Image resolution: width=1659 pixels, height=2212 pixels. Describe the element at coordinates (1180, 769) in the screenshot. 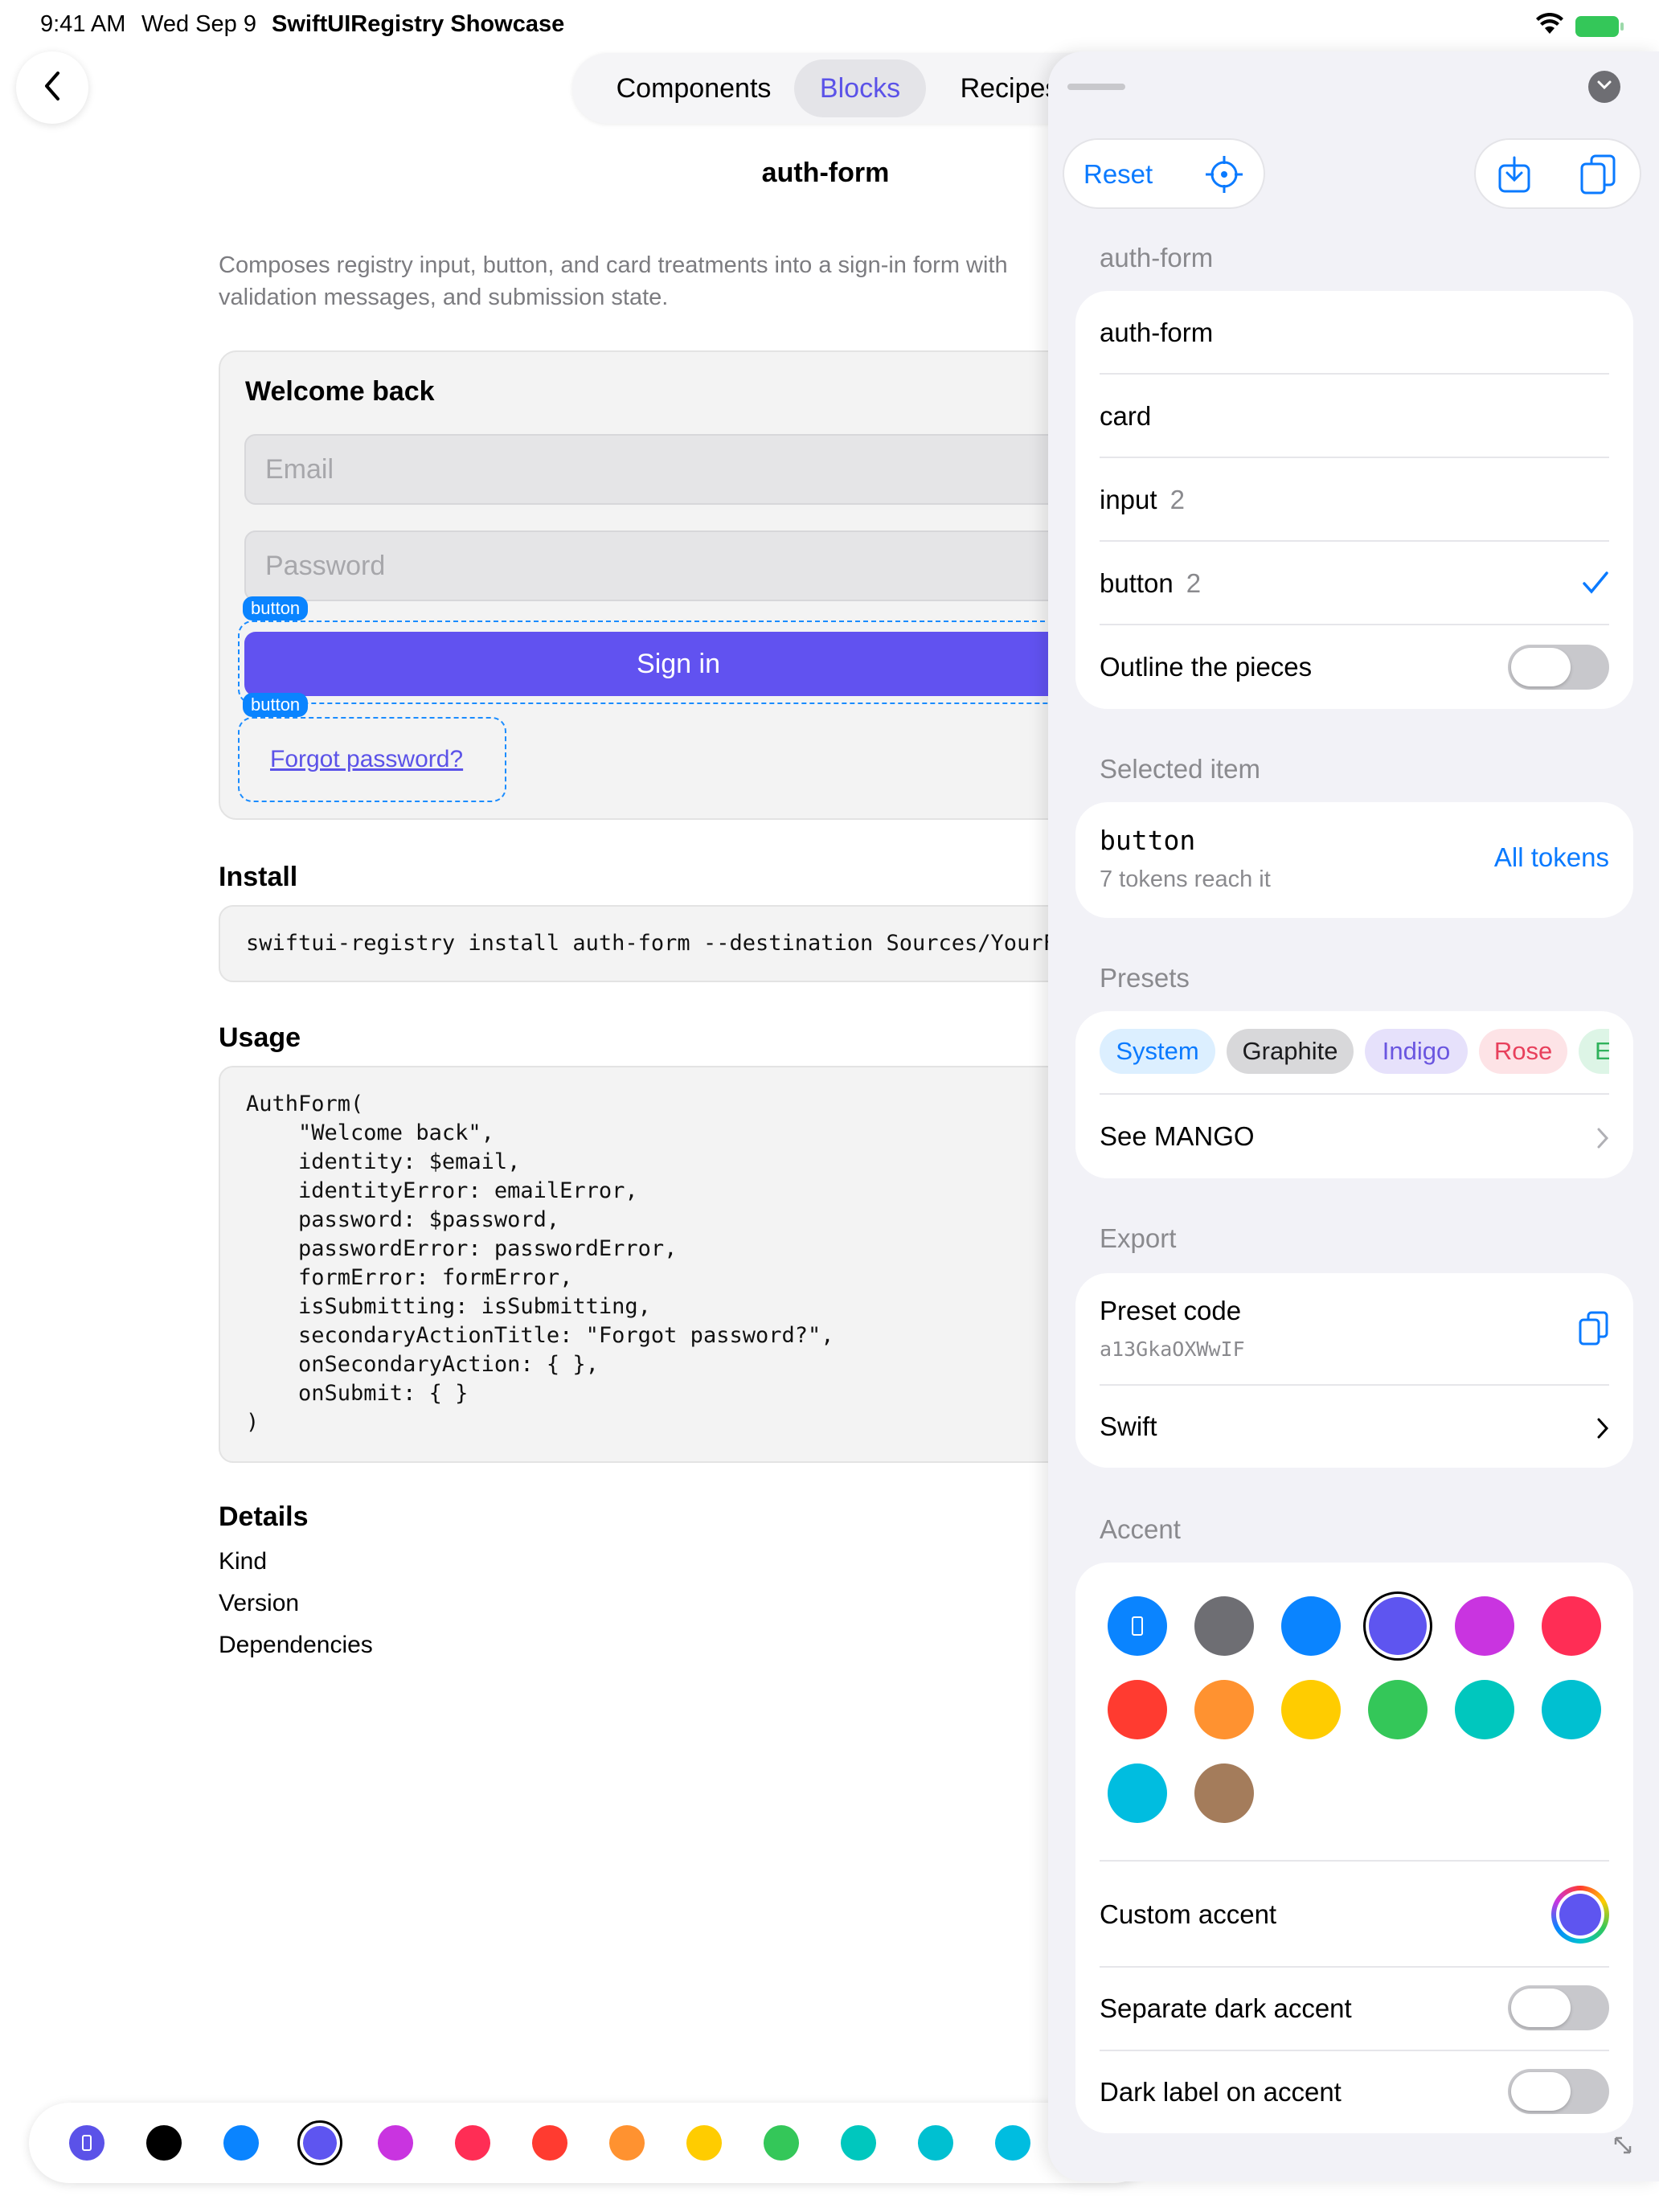

I see `selected-item-title: Selected item` at that location.